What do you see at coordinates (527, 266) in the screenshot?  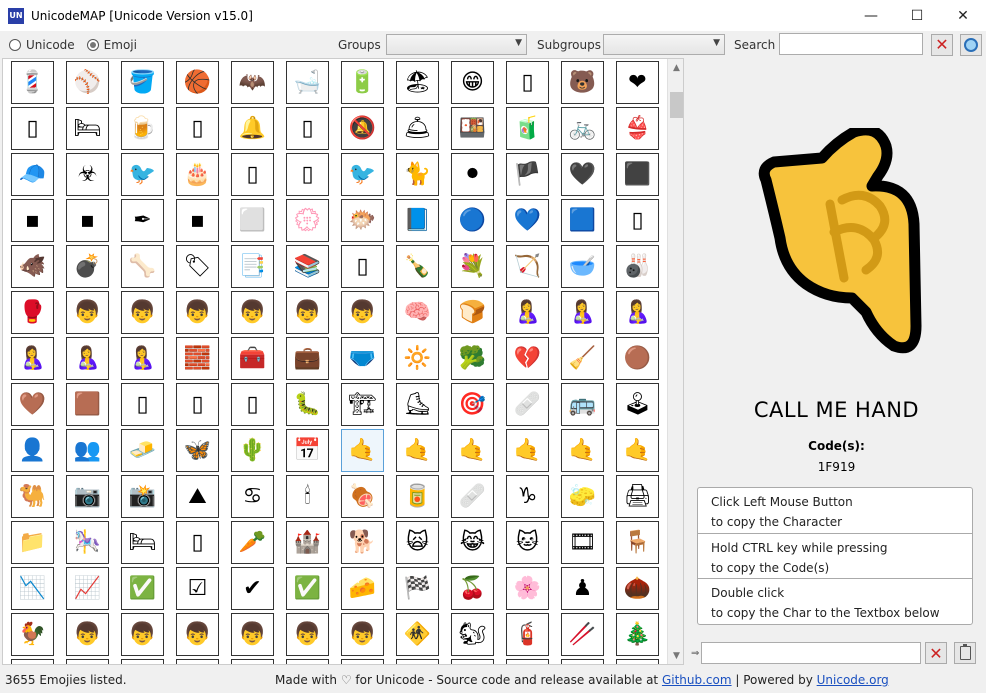 I see `emoji-cell: 🏹` at bounding box center [527, 266].